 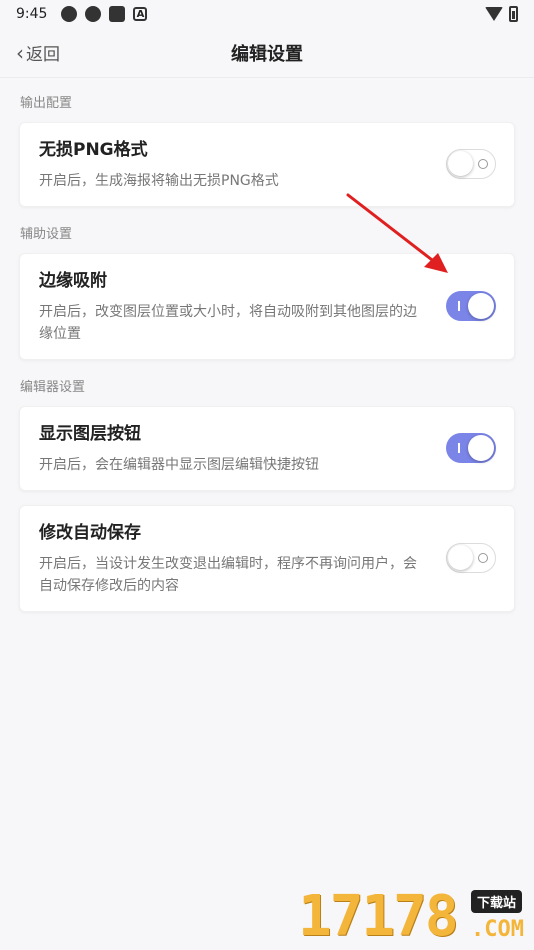 What do you see at coordinates (267, 14) in the screenshot?
I see `status-bar: 9:45 A` at bounding box center [267, 14].